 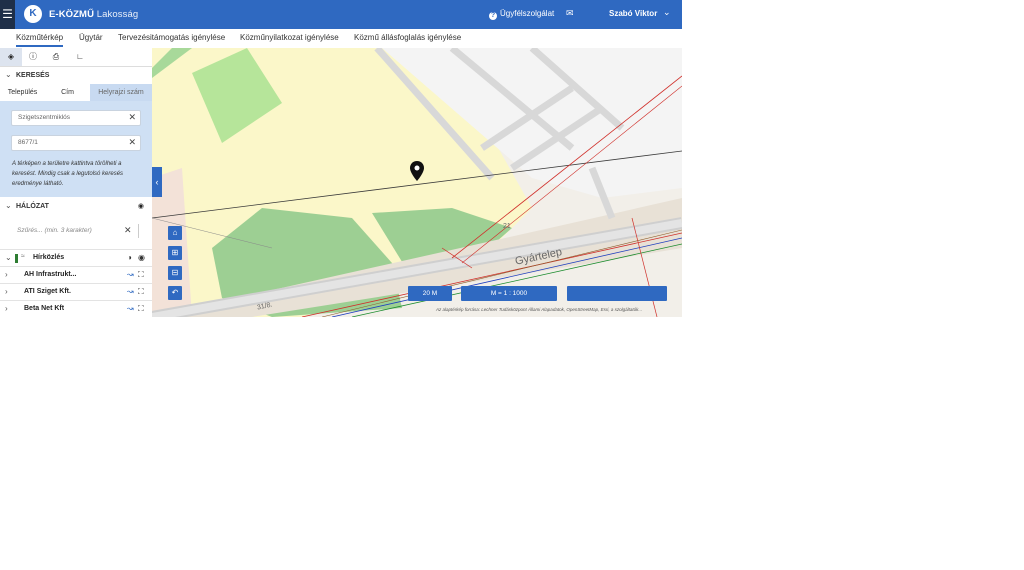 What do you see at coordinates (44, 117) in the screenshot?
I see `settlement-value: Szigetszentmiklós` at bounding box center [44, 117].